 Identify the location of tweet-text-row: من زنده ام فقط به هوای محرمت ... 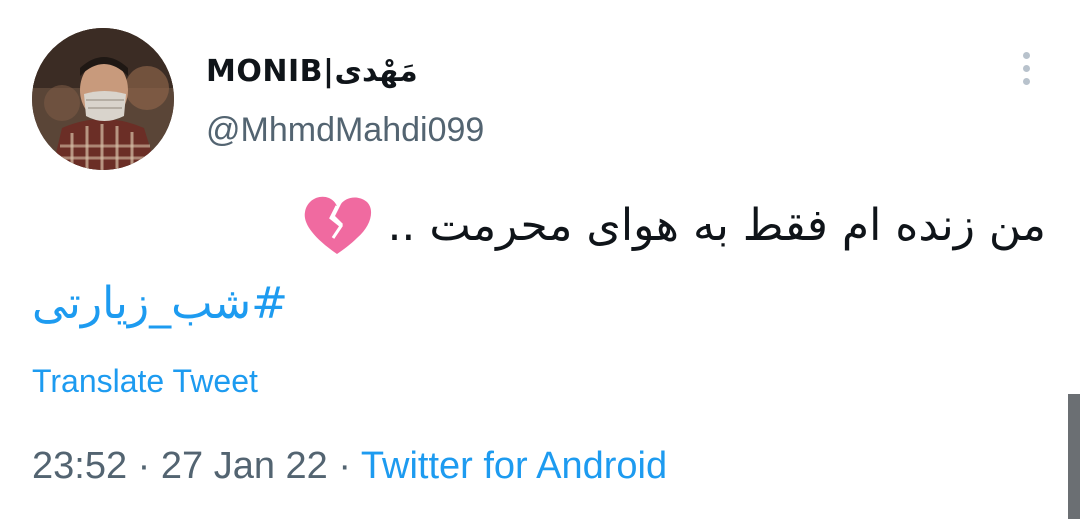
(673, 226).